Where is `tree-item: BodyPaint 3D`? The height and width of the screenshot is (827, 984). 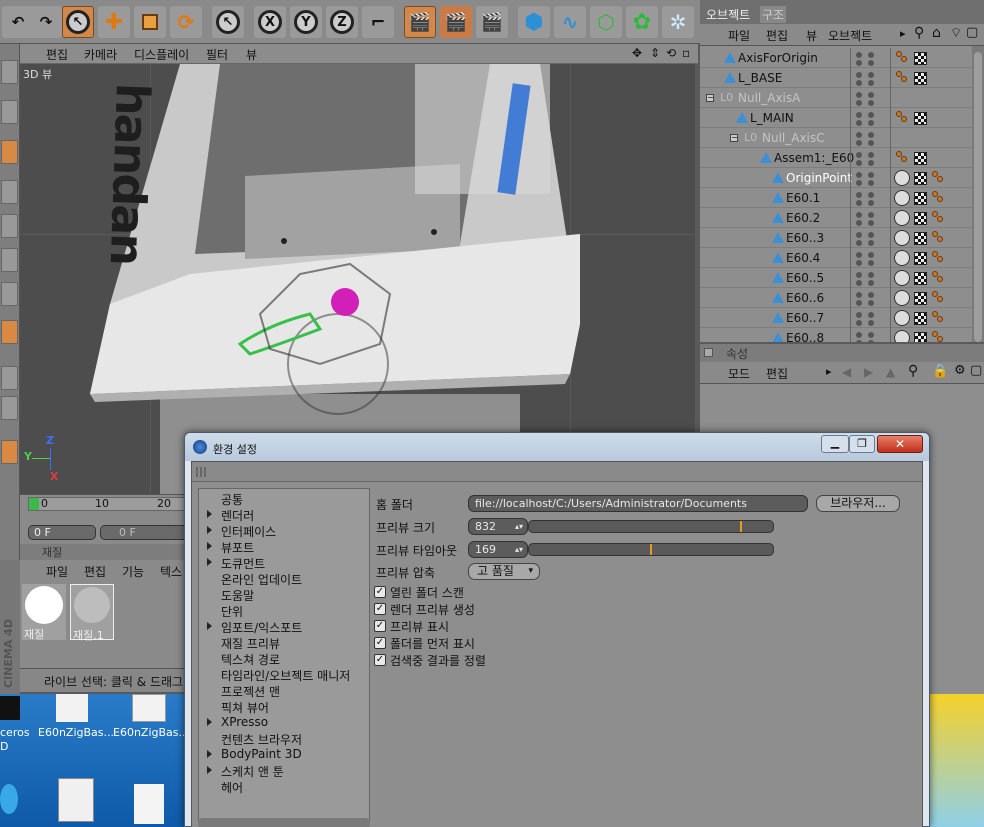 tree-item: BodyPaint 3D is located at coordinates (284, 755).